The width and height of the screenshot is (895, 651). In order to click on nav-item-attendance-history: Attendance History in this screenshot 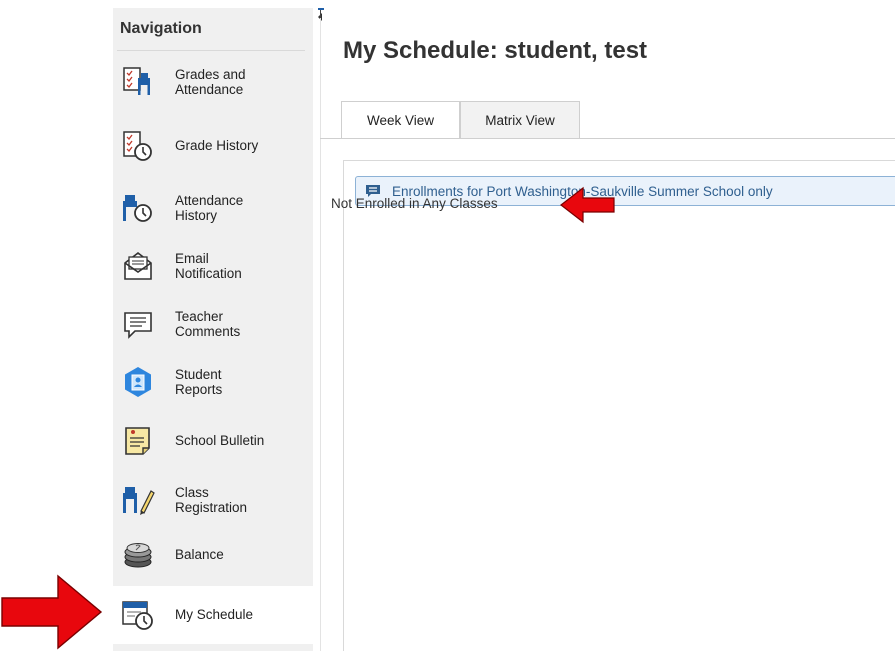, I will do `click(213, 208)`.